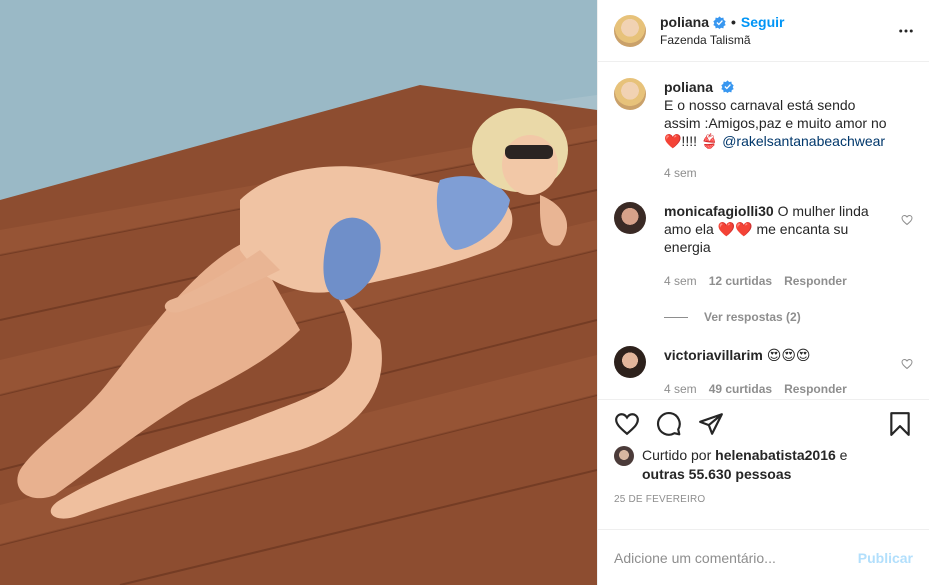  Describe the element at coordinates (688, 87) in the screenshot. I see `caption-username: poliana` at that location.